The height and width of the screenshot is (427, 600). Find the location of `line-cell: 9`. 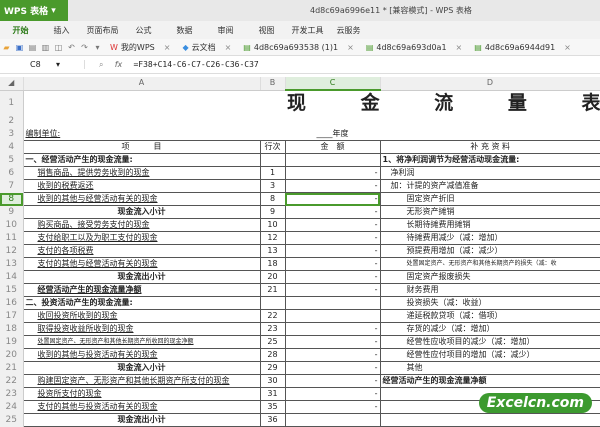

line-cell: 9 is located at coordinates (273, 212).